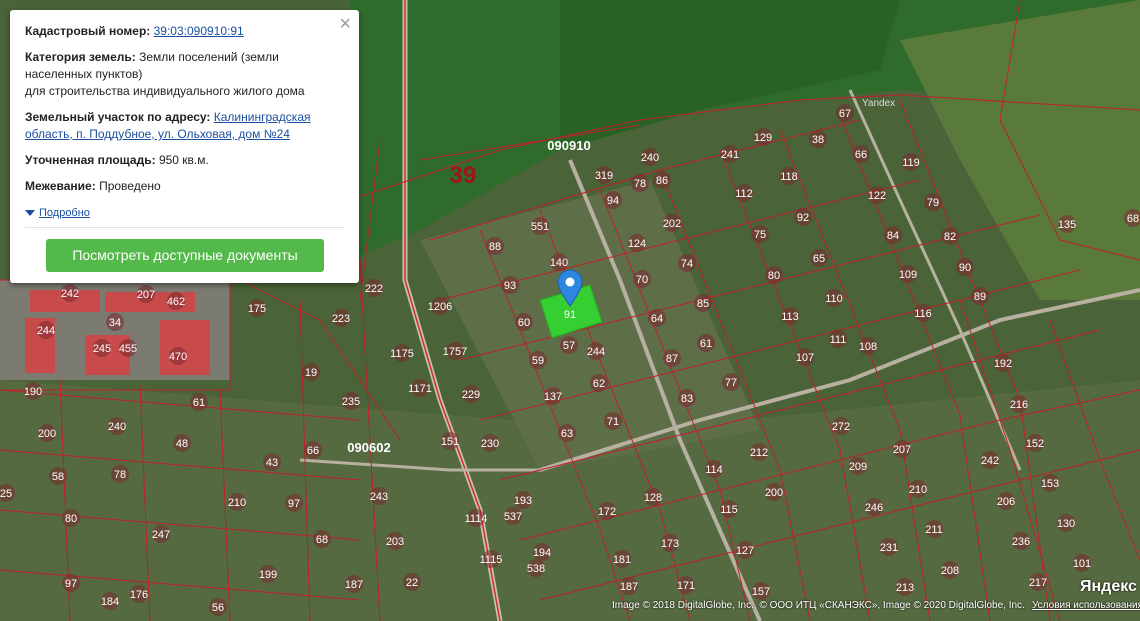 This screenshot has height=621, width=1140. I want to click on parcel-number-label: 1757, so click(455, 352).